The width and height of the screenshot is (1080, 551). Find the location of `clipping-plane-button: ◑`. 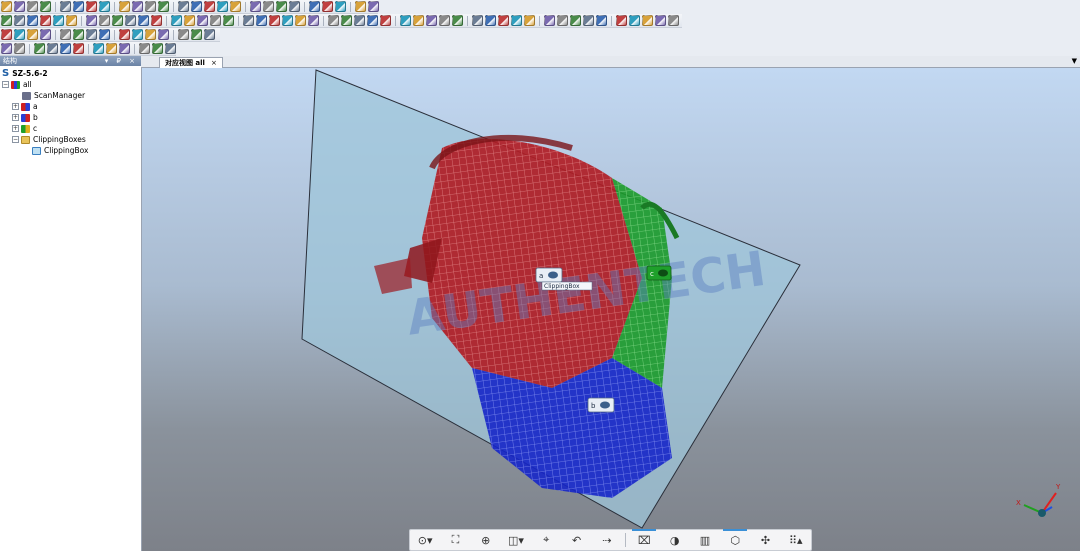

clipping-plane-button: ◑ is located at coordinates (675, 540).